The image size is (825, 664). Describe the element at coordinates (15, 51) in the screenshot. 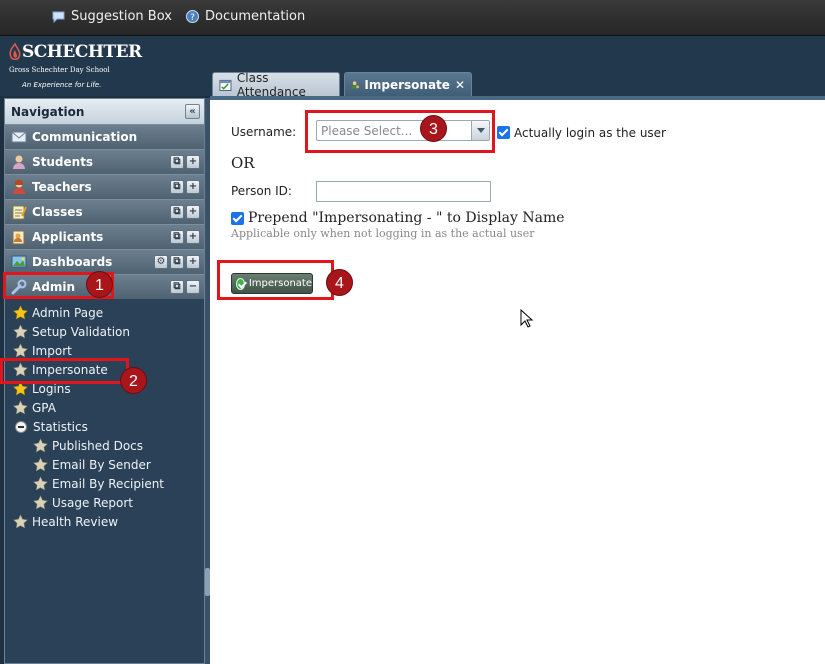

I see `flame-logo-icon` at that location.